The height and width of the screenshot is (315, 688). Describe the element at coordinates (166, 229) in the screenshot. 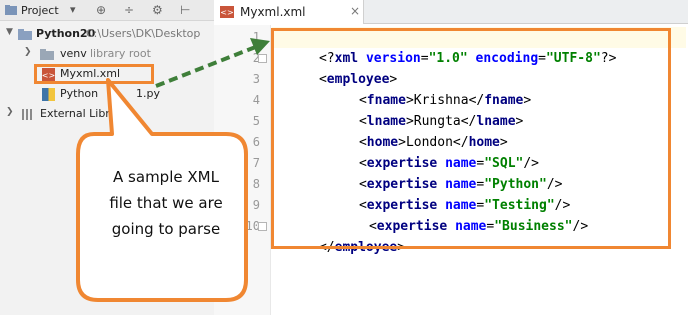

I see `callout-line: going to parse` at that location.